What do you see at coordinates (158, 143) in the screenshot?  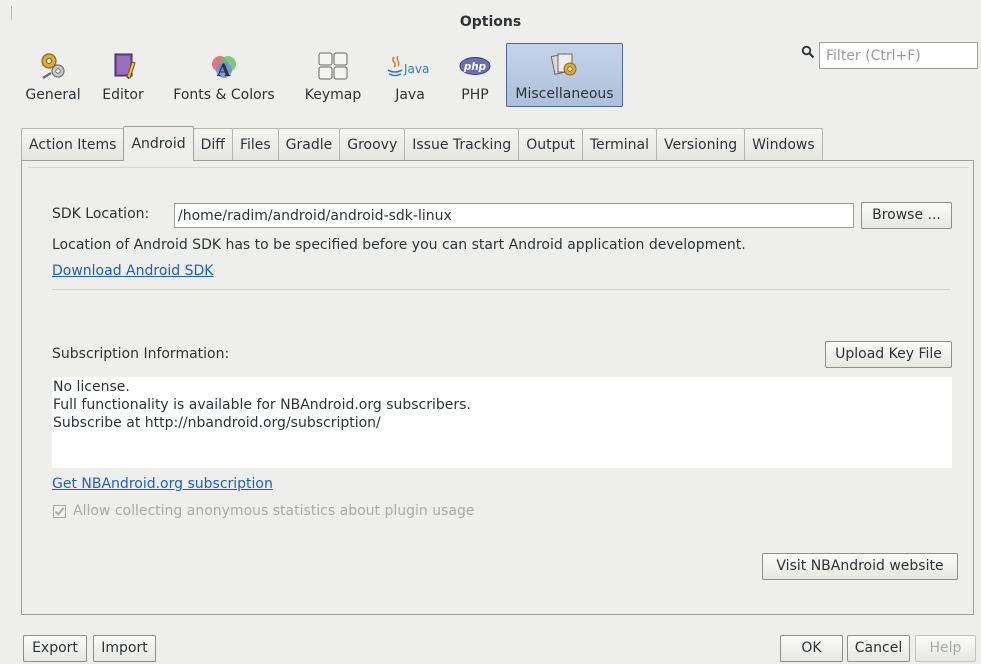 I see `tab-android: Android` at bounding box center [158, 143].